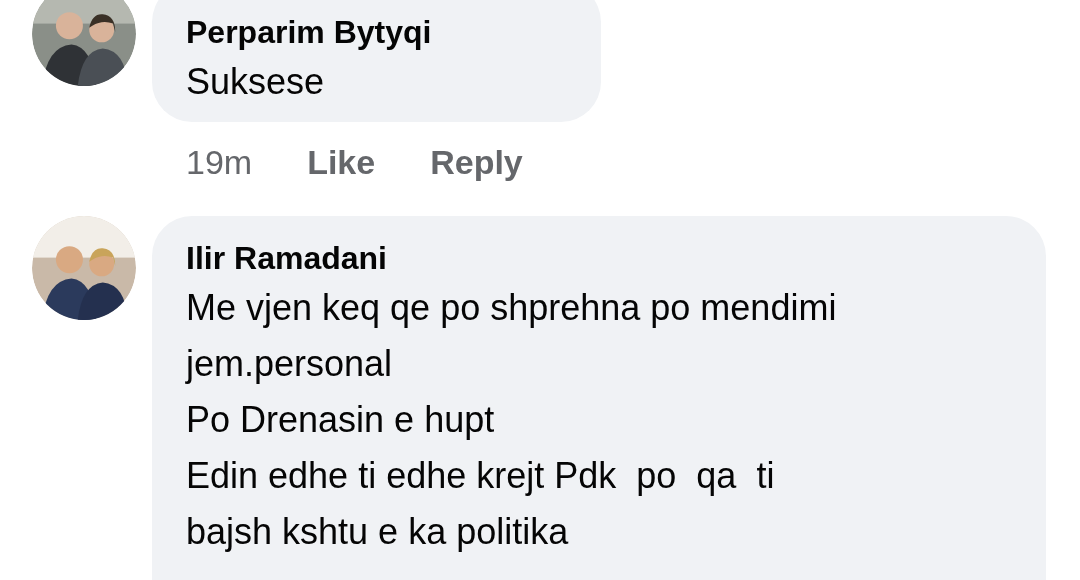 The width and height of the screenshot is (1080, 580). What do you see at coordinates (599, 258) in the screenshot?
I see `author-name: Ilir Ramadani` at bounding box center [599, 258].